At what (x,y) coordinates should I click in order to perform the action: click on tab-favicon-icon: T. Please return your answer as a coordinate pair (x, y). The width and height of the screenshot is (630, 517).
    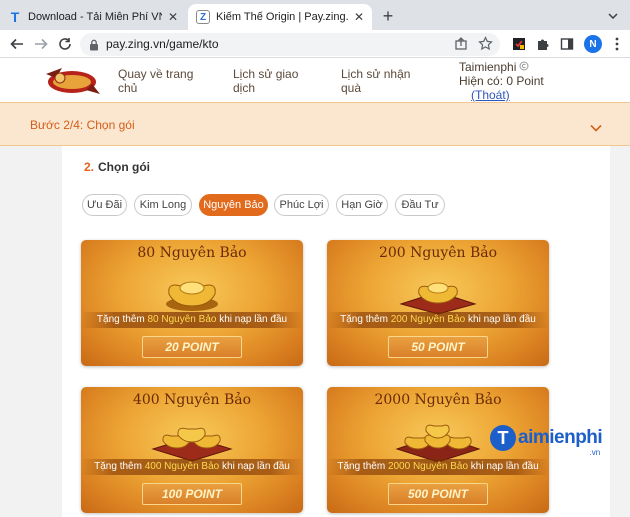
    Looking at the image, I should click on (15, 17).